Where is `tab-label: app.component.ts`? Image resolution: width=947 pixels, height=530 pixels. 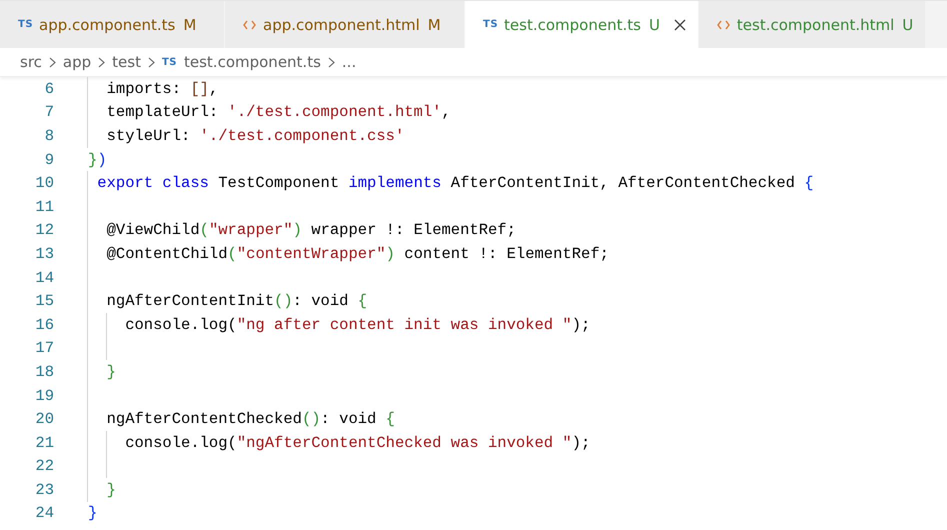
tab-label: app.component.ts is located at coordinates (107, 25).